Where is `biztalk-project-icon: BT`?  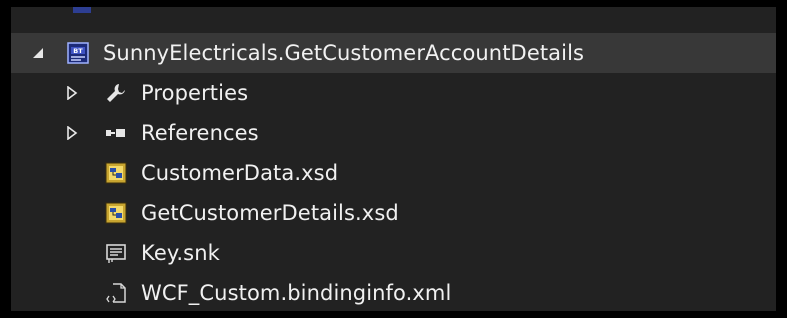 biztalk-project-icon: BT is located at coordinates (78, 53).